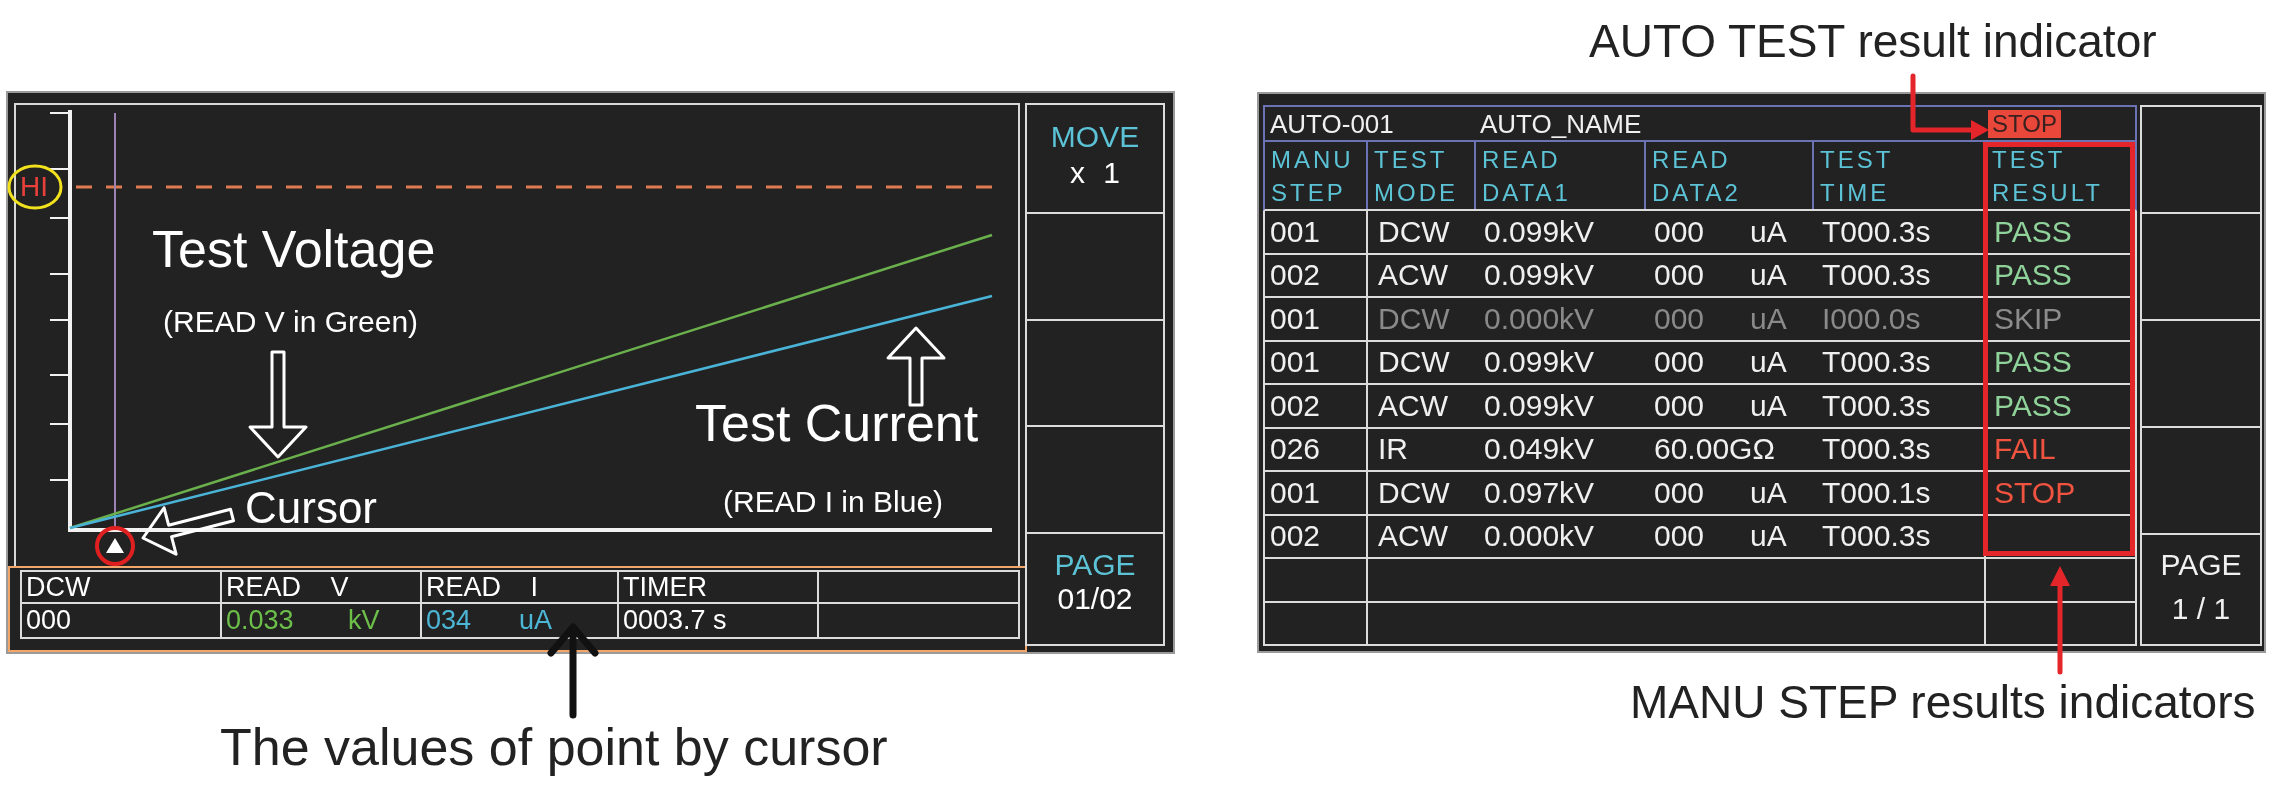 Image resolution: width=2269 pixels, height=802 pixels. I want to click on step-number: 026, so click(1295, 449).